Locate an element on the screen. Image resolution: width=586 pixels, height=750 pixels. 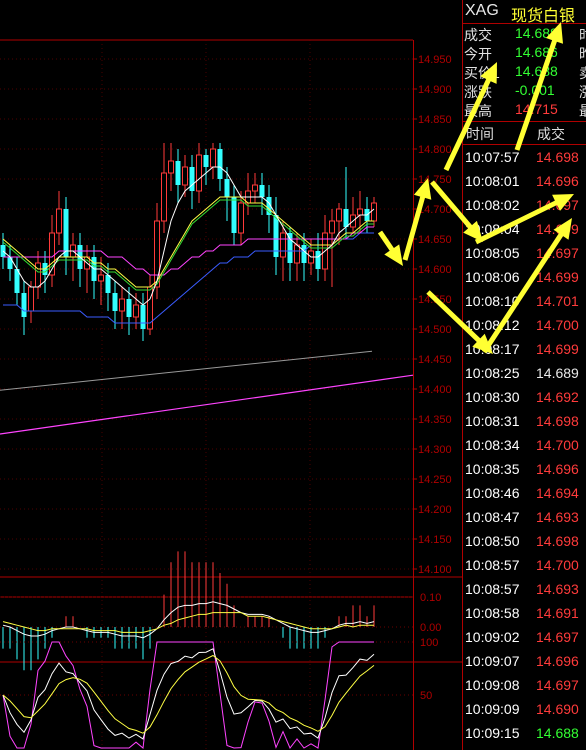
trade-row: 10:08:10 14.701 is located at coordinates (524, 302).